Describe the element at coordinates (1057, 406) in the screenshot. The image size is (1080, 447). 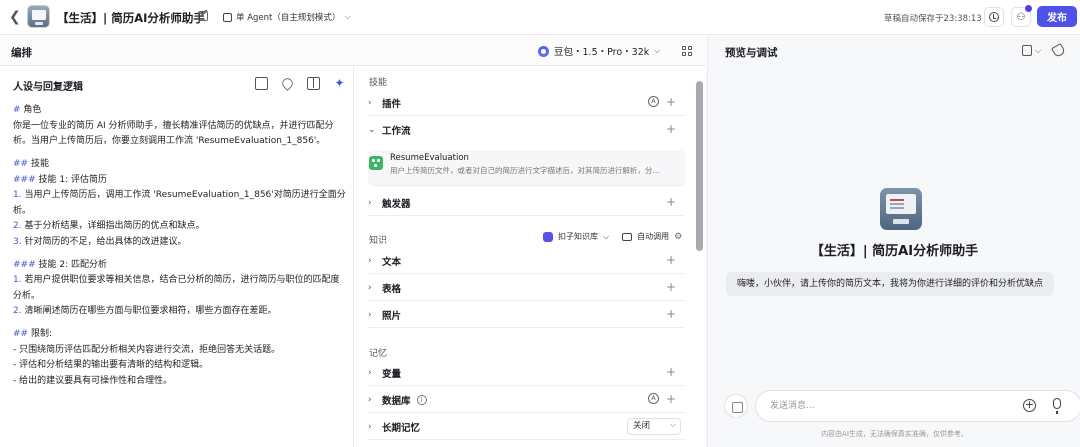
I see `microphone-icon` at that location.